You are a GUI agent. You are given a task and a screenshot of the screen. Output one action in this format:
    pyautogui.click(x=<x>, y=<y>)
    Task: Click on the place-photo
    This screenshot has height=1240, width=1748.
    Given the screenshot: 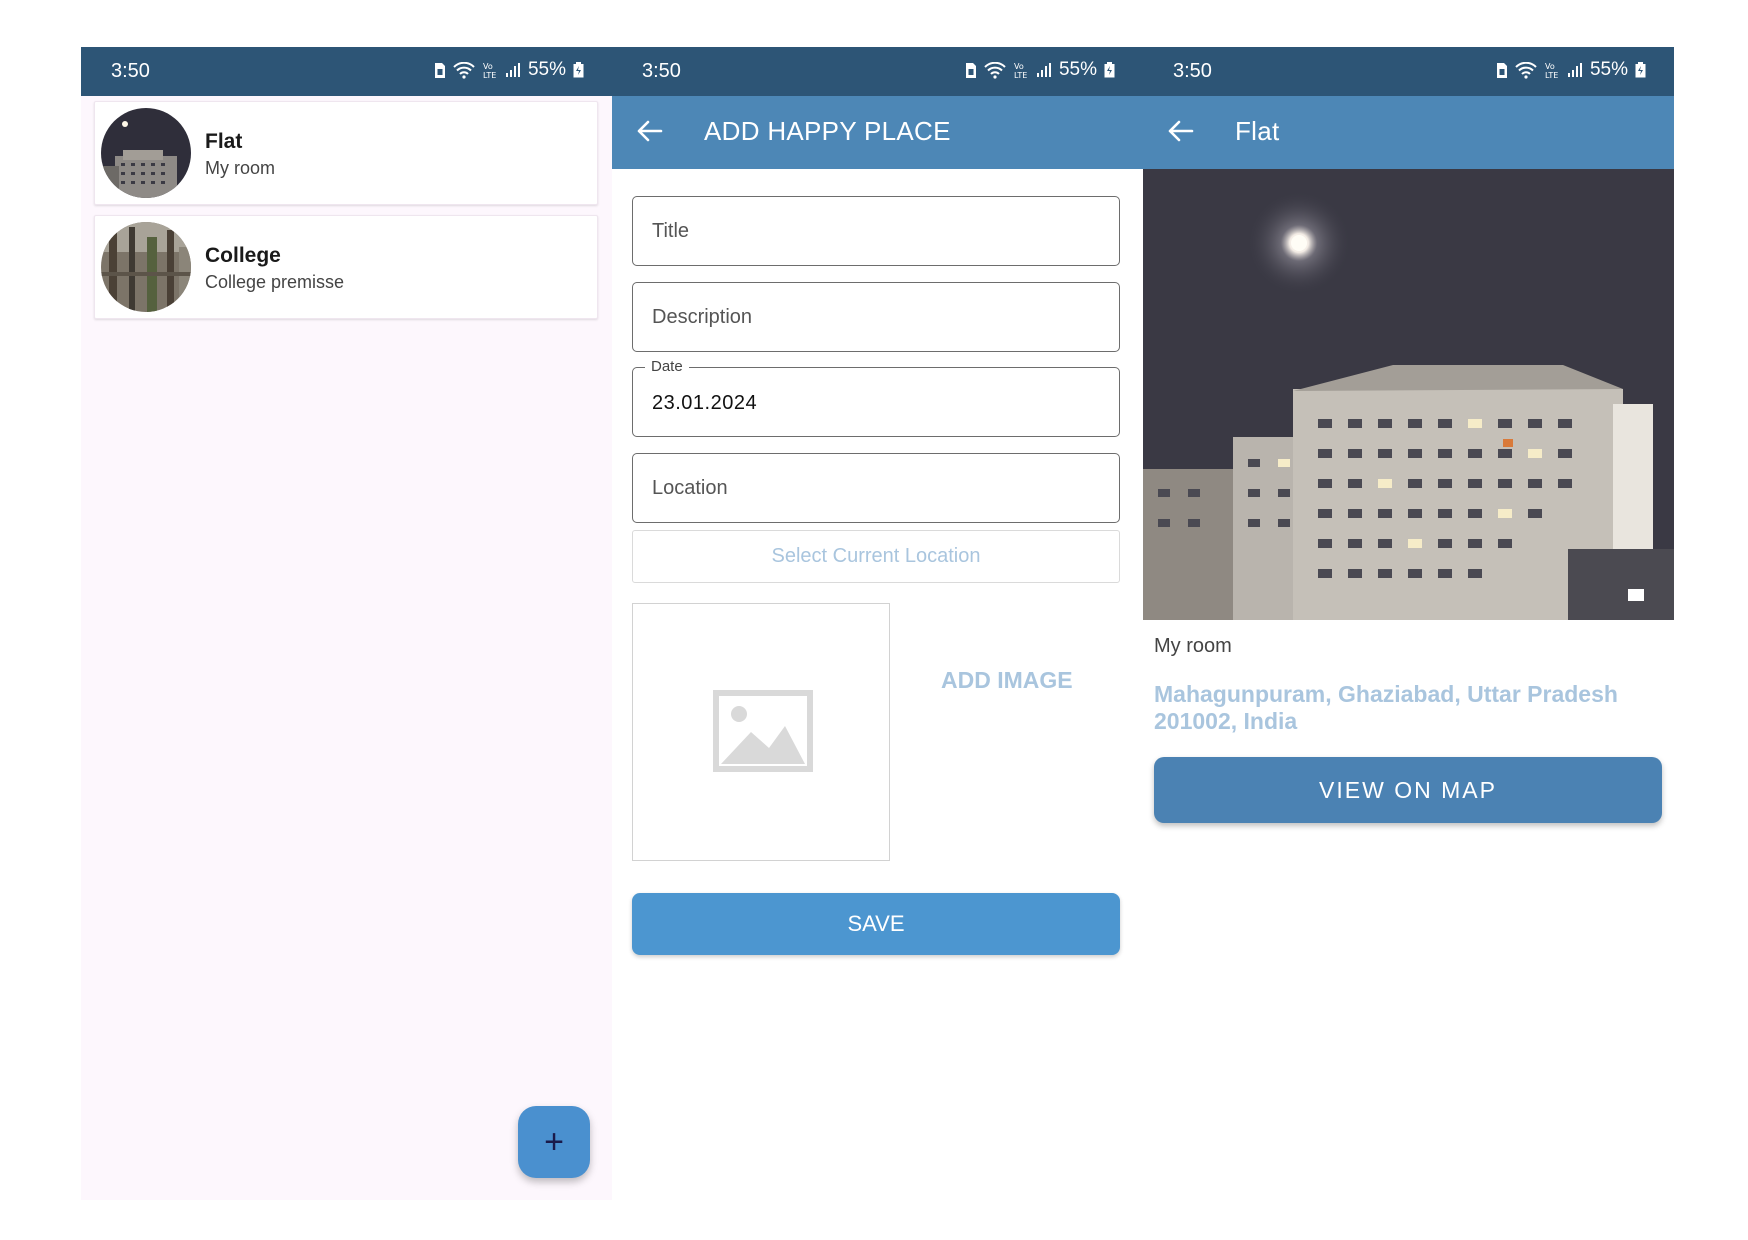 What is the action you would take?
    pyautogui.click(x=1408, y=394)
    